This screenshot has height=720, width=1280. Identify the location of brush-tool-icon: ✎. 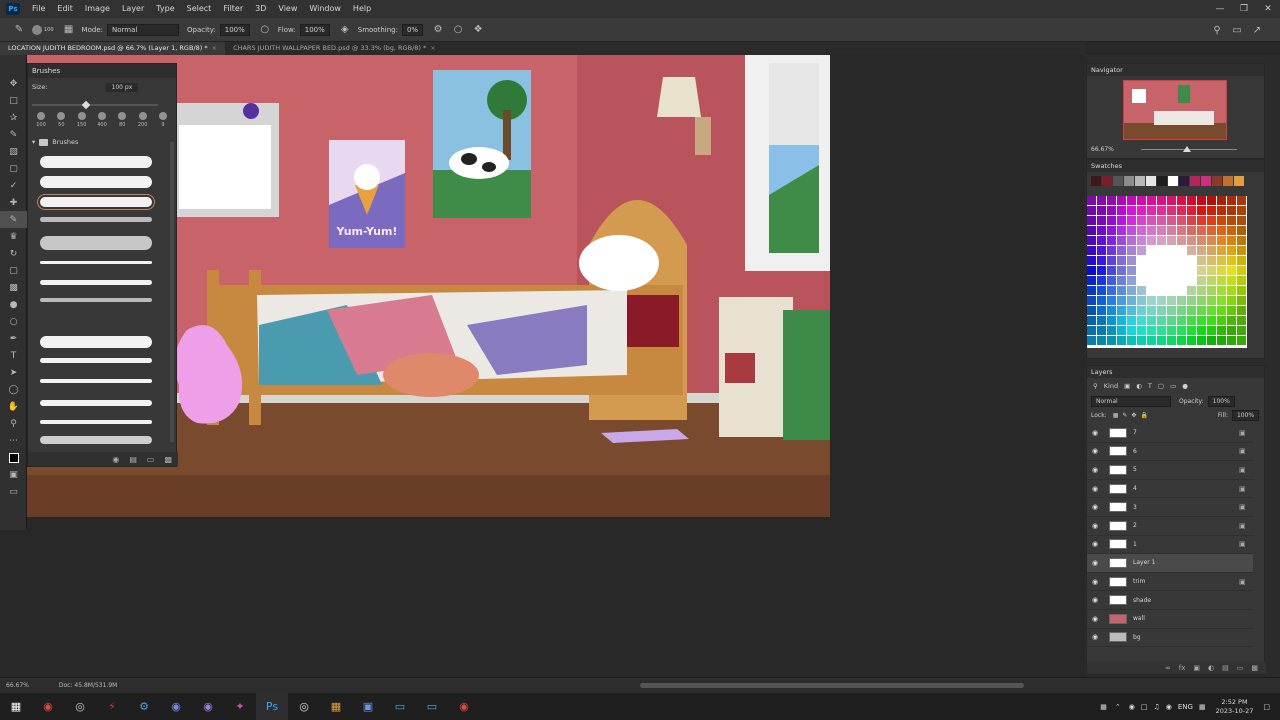
(13, 219).